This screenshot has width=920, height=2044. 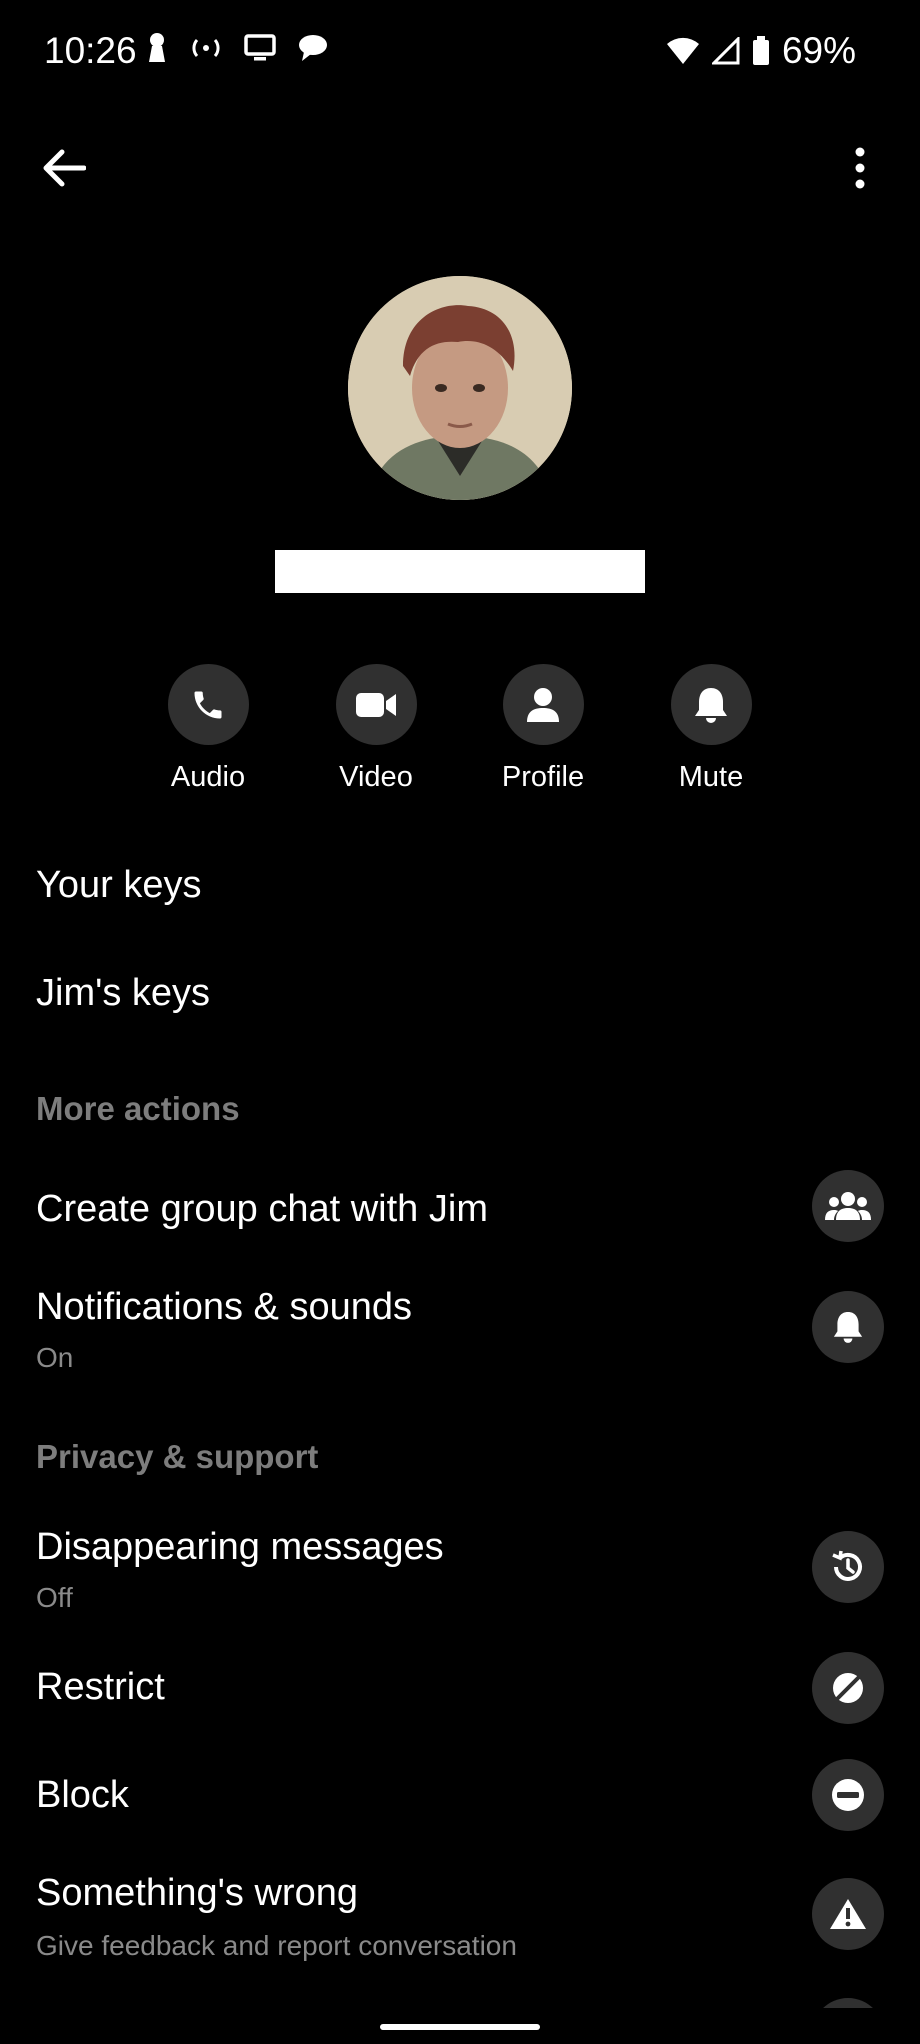 I want to click on profile-button, so click(x=543, y=704).